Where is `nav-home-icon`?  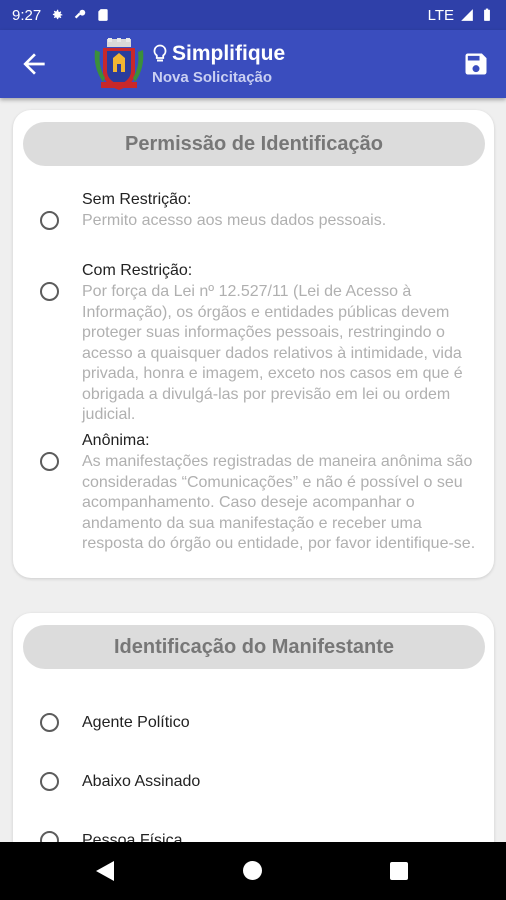
nav-home-icon is located at coordinates (252, 870).